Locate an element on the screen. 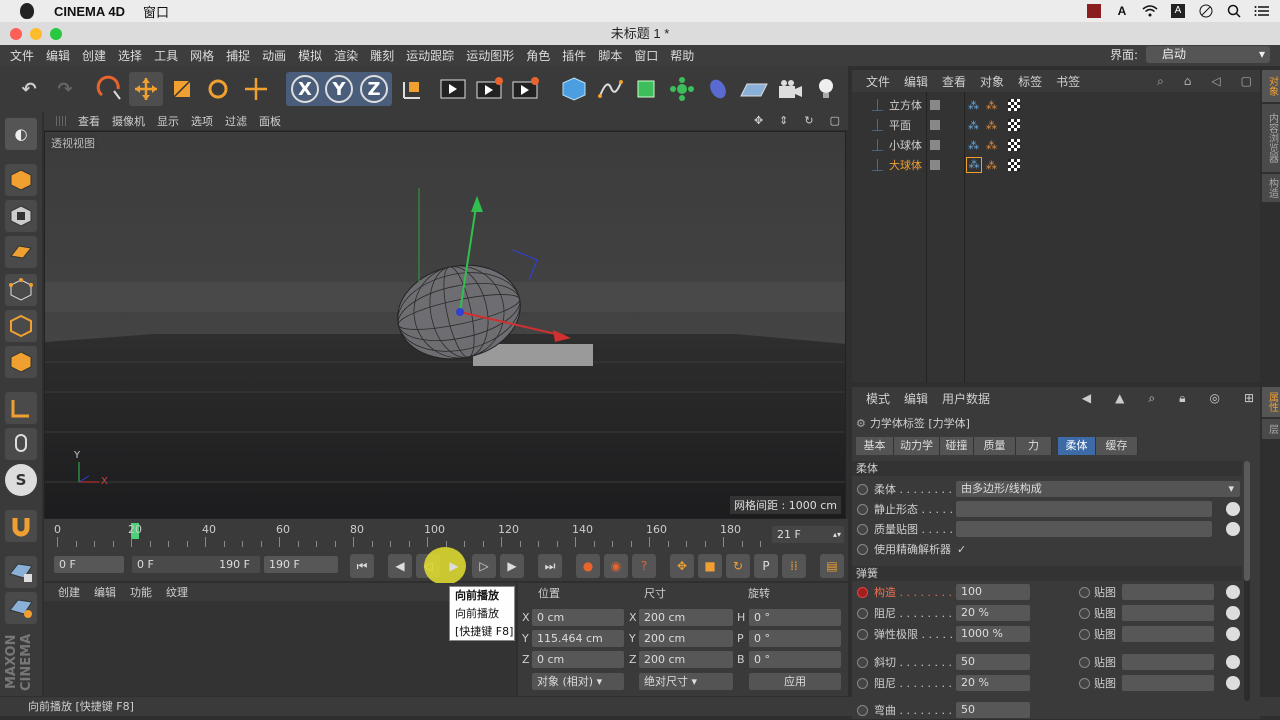  key-parameter-icon: P is located at coordinates (766, 566).